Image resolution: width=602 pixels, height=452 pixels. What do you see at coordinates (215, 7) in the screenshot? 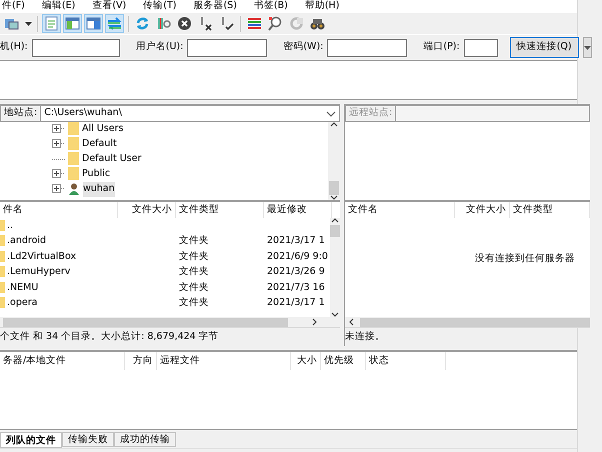
I see `menu-item: 服务器(S)` at bounding box center [215, 7].